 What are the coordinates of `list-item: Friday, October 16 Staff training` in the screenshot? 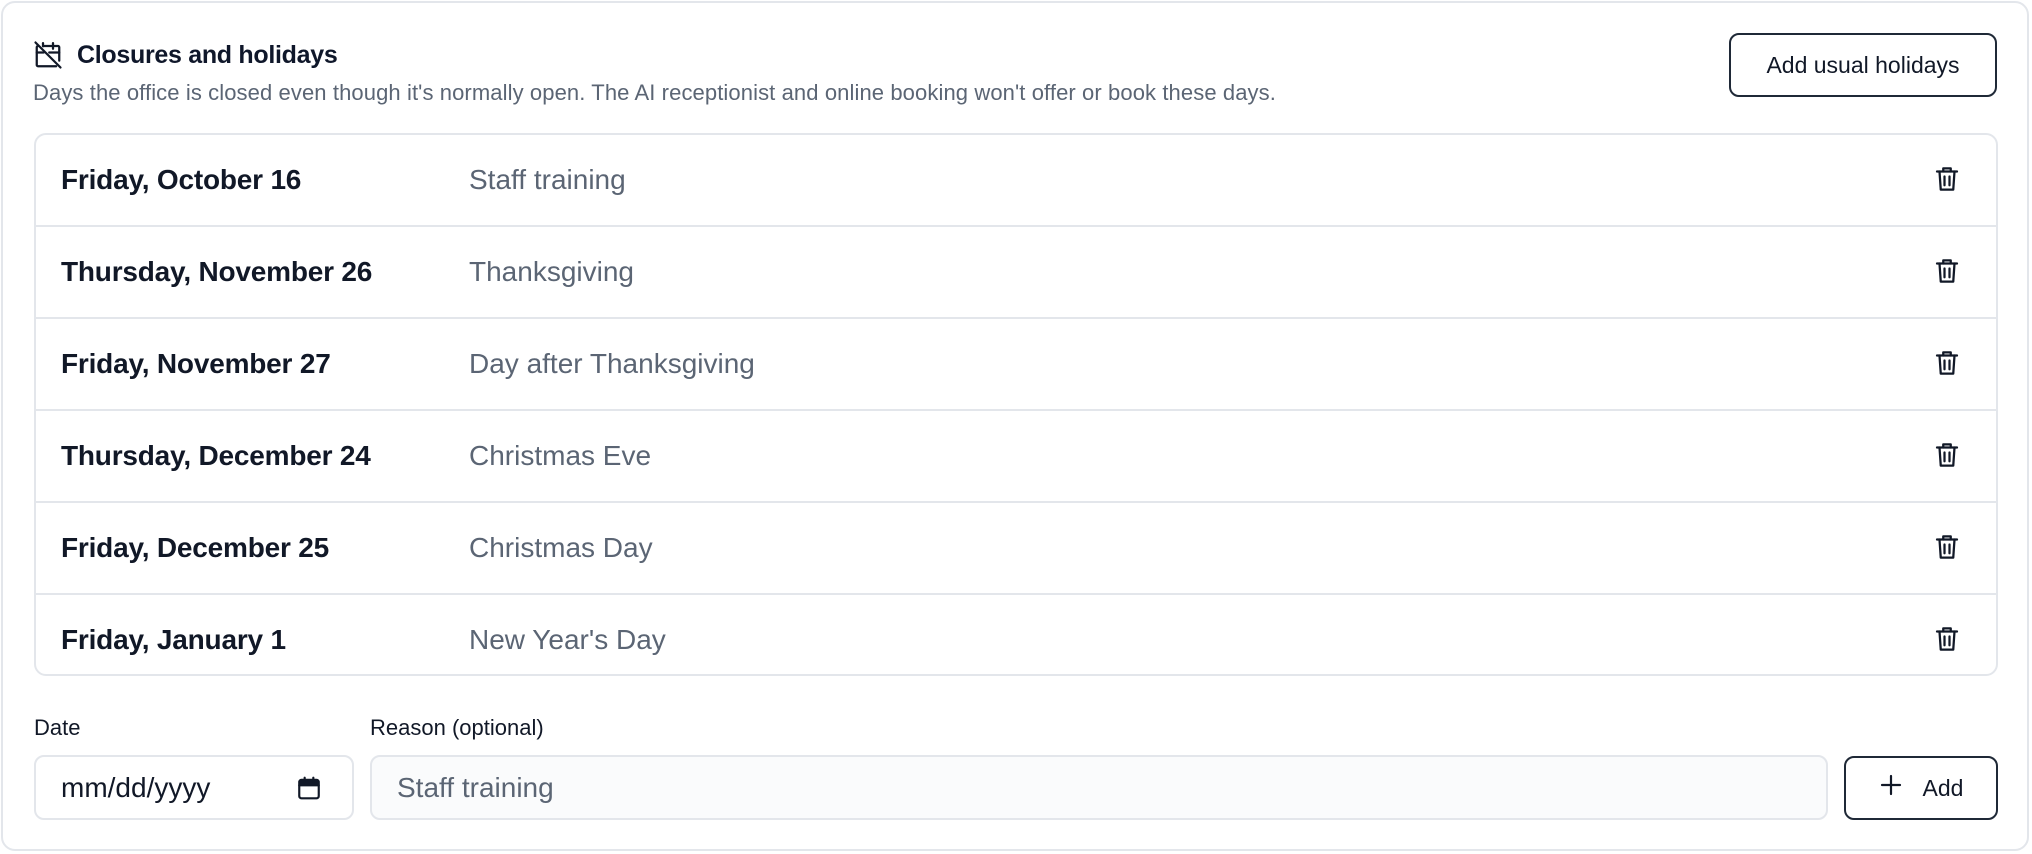 It's located at (1016, 181).